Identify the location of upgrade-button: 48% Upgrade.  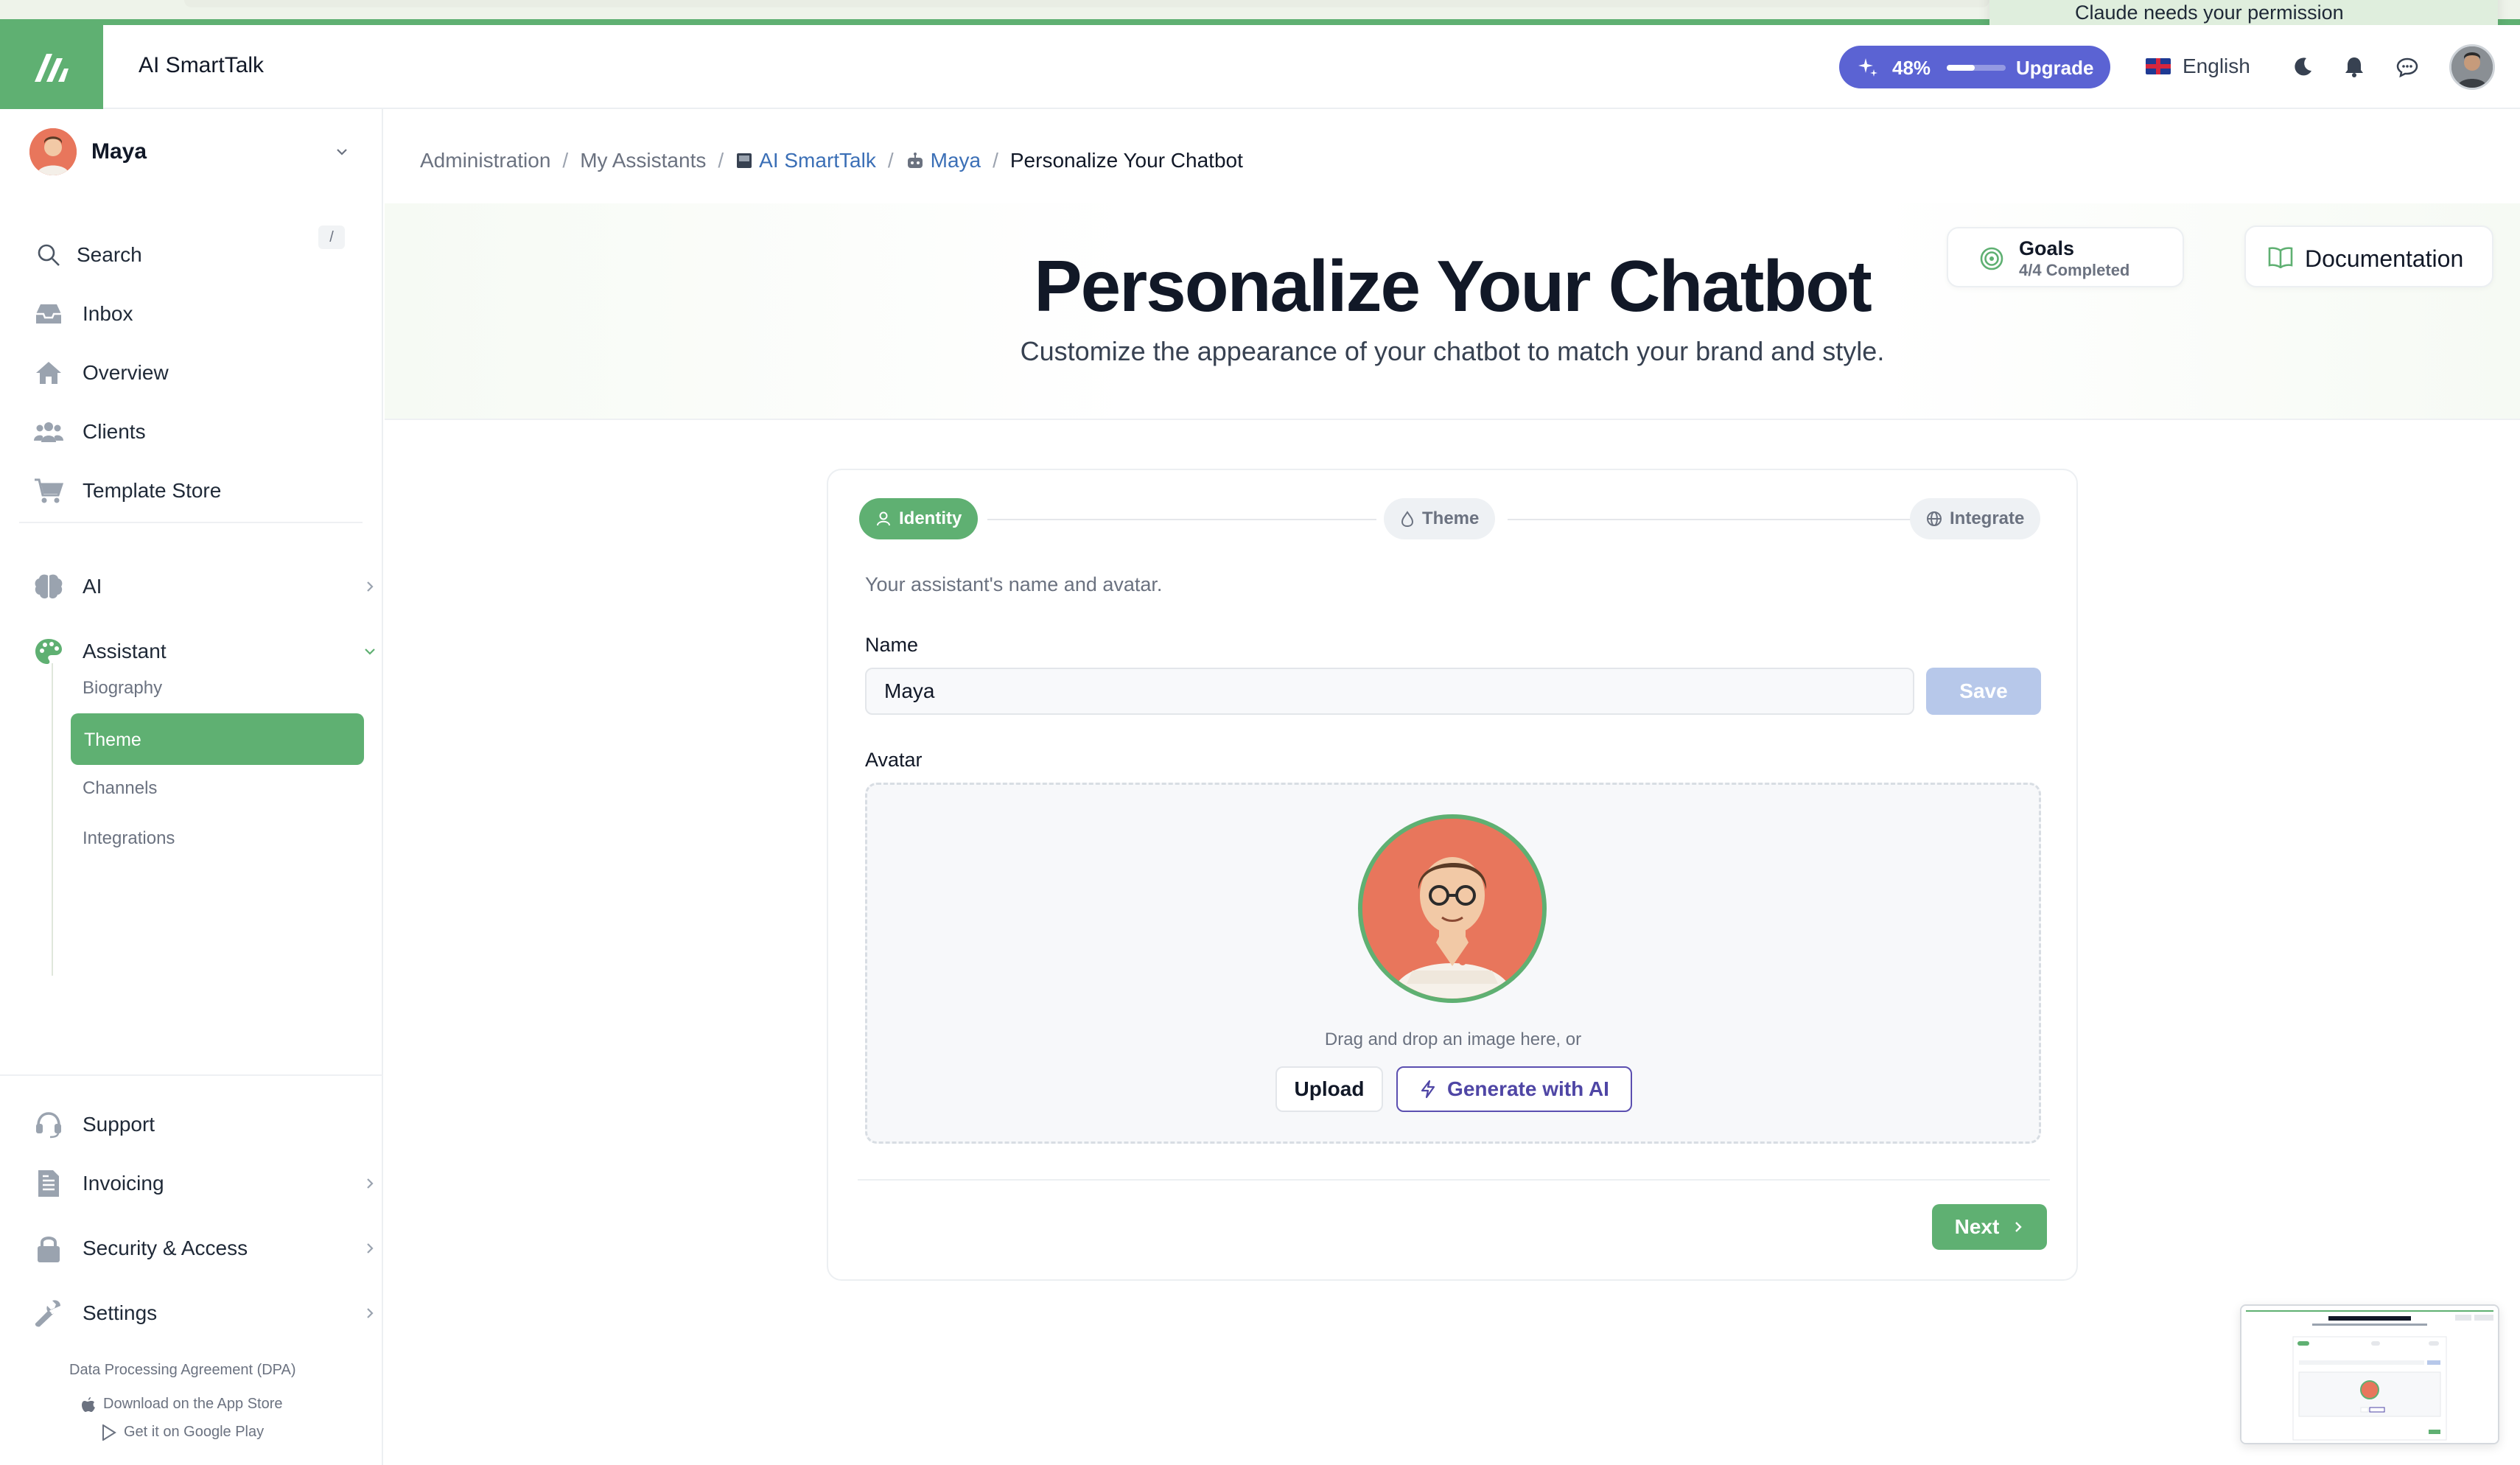
(1974, 67).